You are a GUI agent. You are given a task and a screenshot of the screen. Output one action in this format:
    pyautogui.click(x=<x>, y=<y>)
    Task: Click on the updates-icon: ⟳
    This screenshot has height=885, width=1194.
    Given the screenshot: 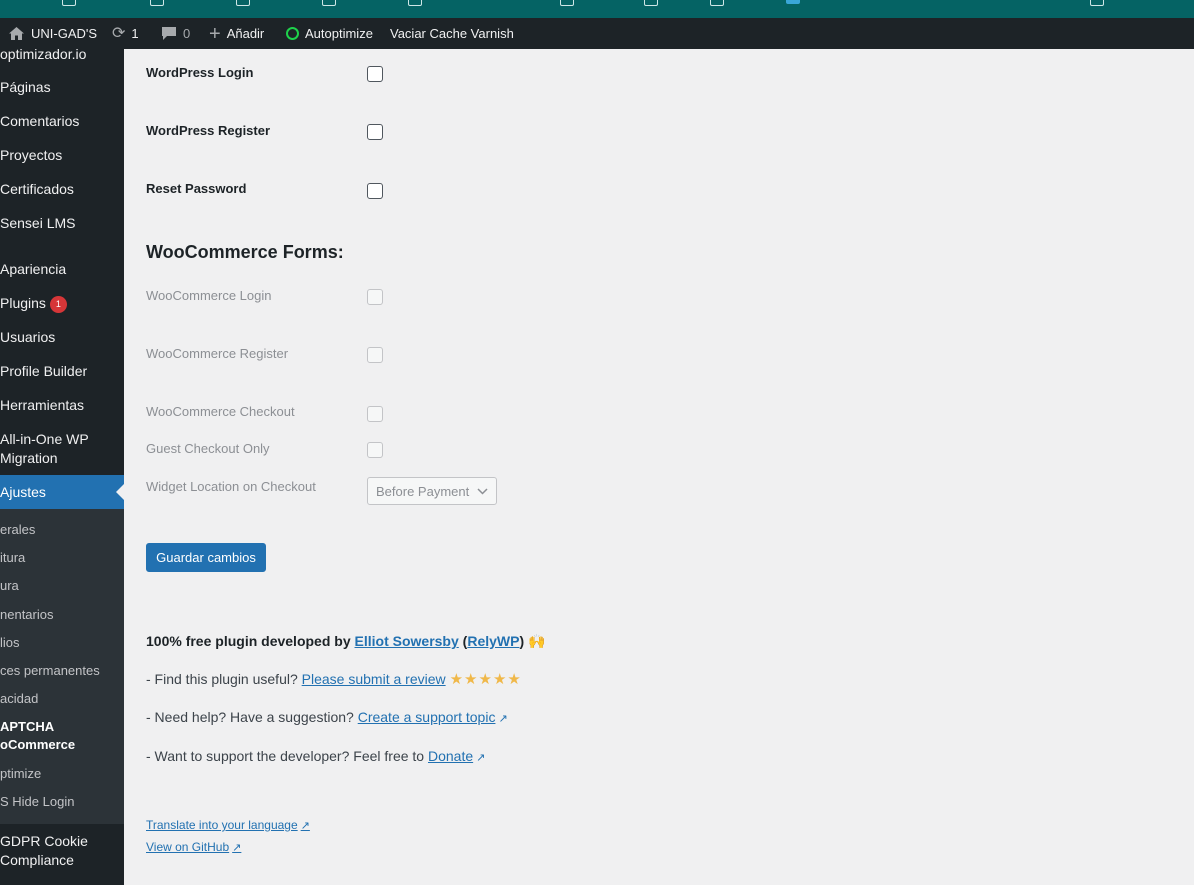 What is the action you would take?
    pyautogui.click(x=119, y=33)
    